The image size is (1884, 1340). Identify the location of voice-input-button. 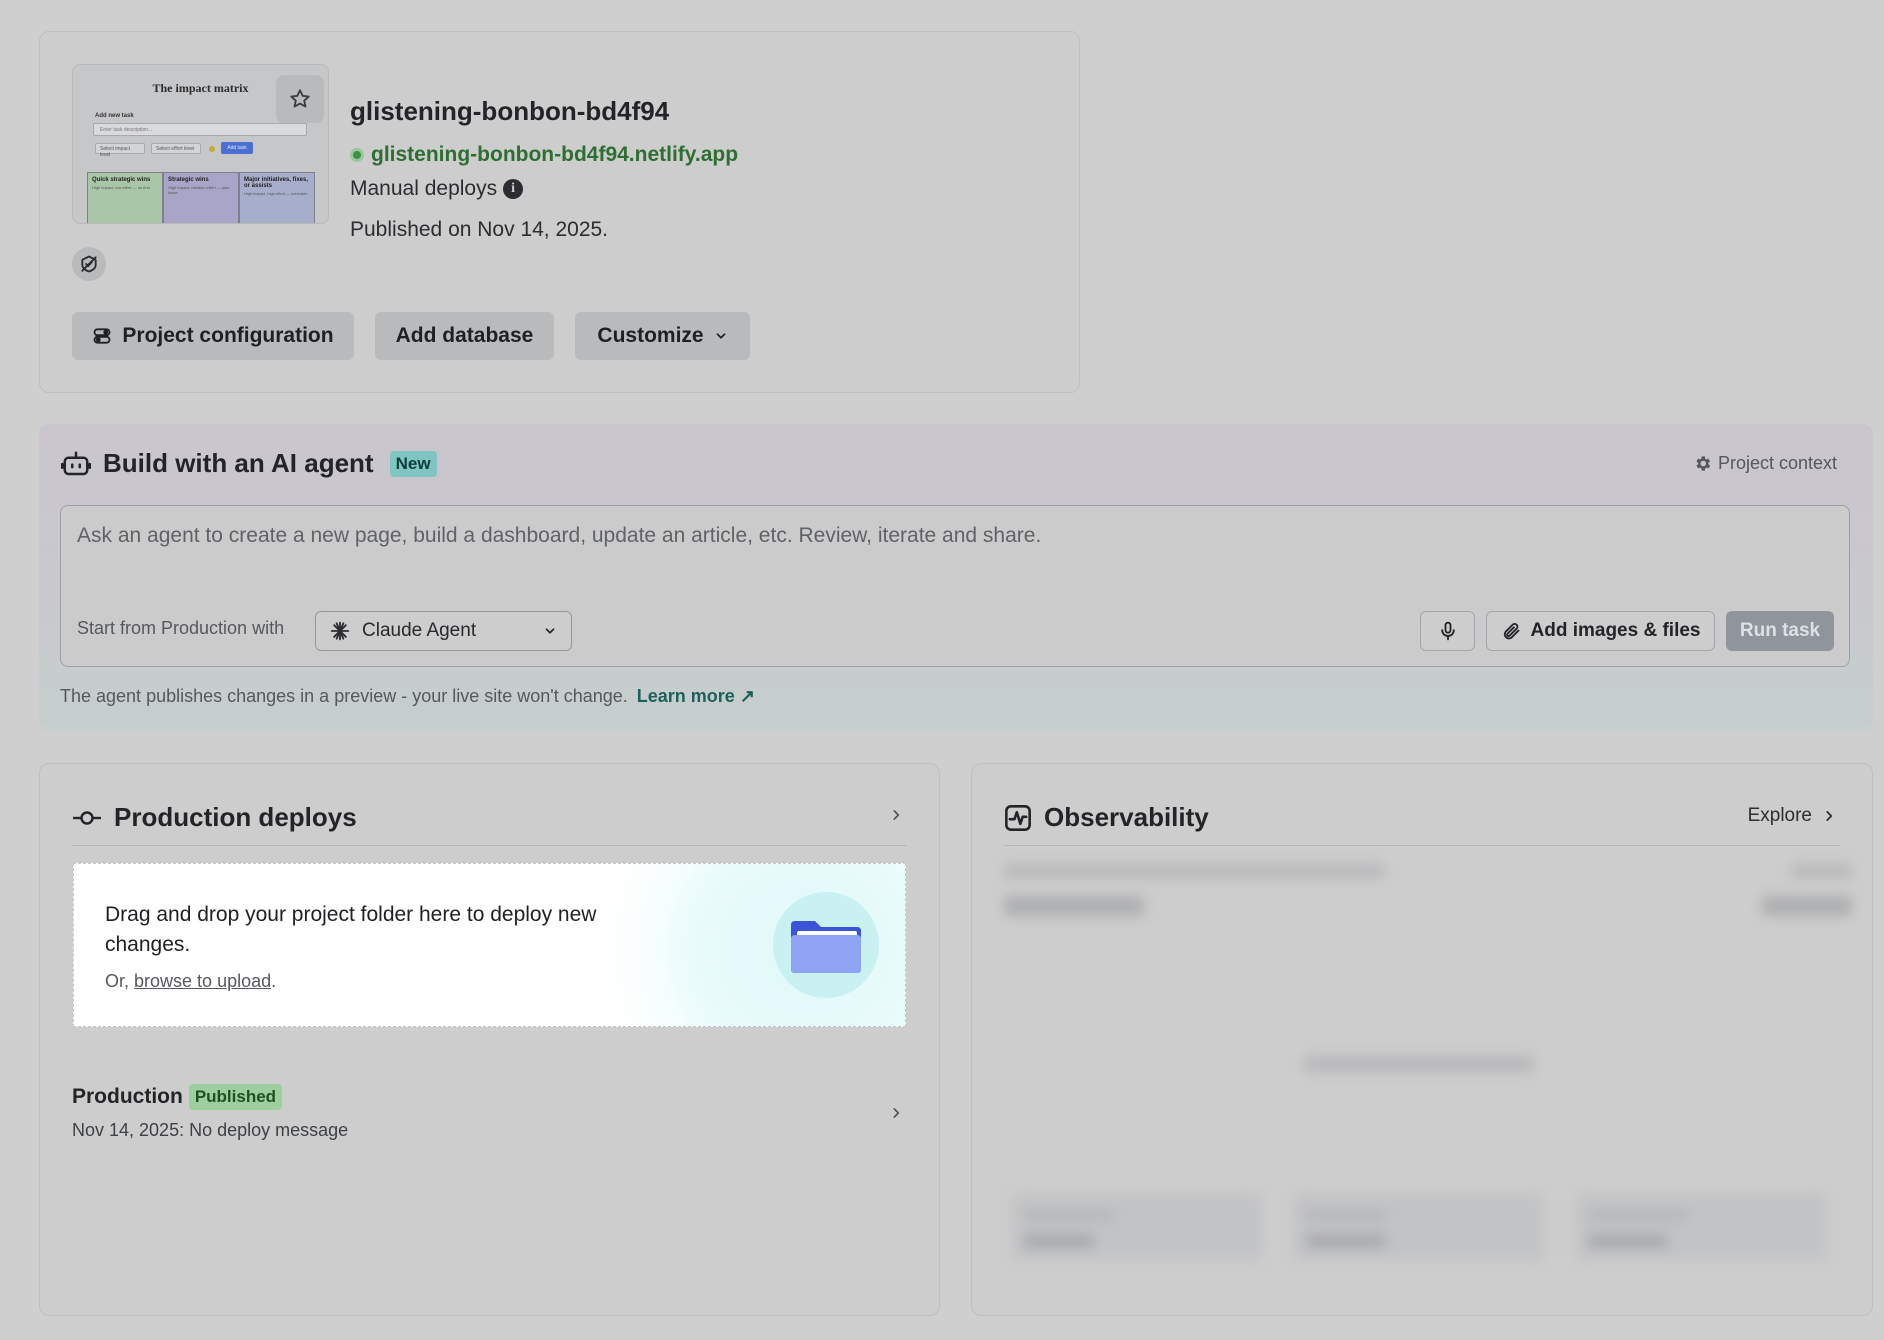
(1447, 631).